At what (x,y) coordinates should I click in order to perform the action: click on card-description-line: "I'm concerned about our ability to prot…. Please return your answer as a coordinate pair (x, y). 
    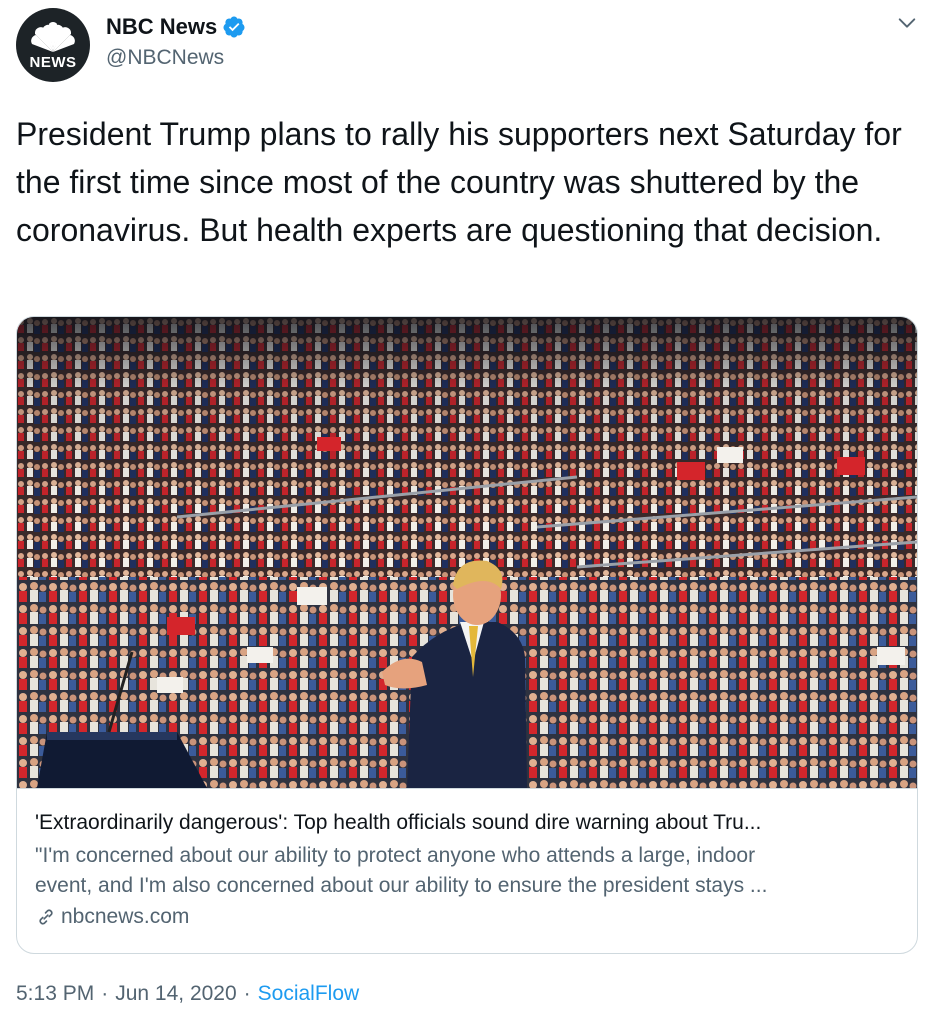
    Looking at the image, I should click on (395, 855).